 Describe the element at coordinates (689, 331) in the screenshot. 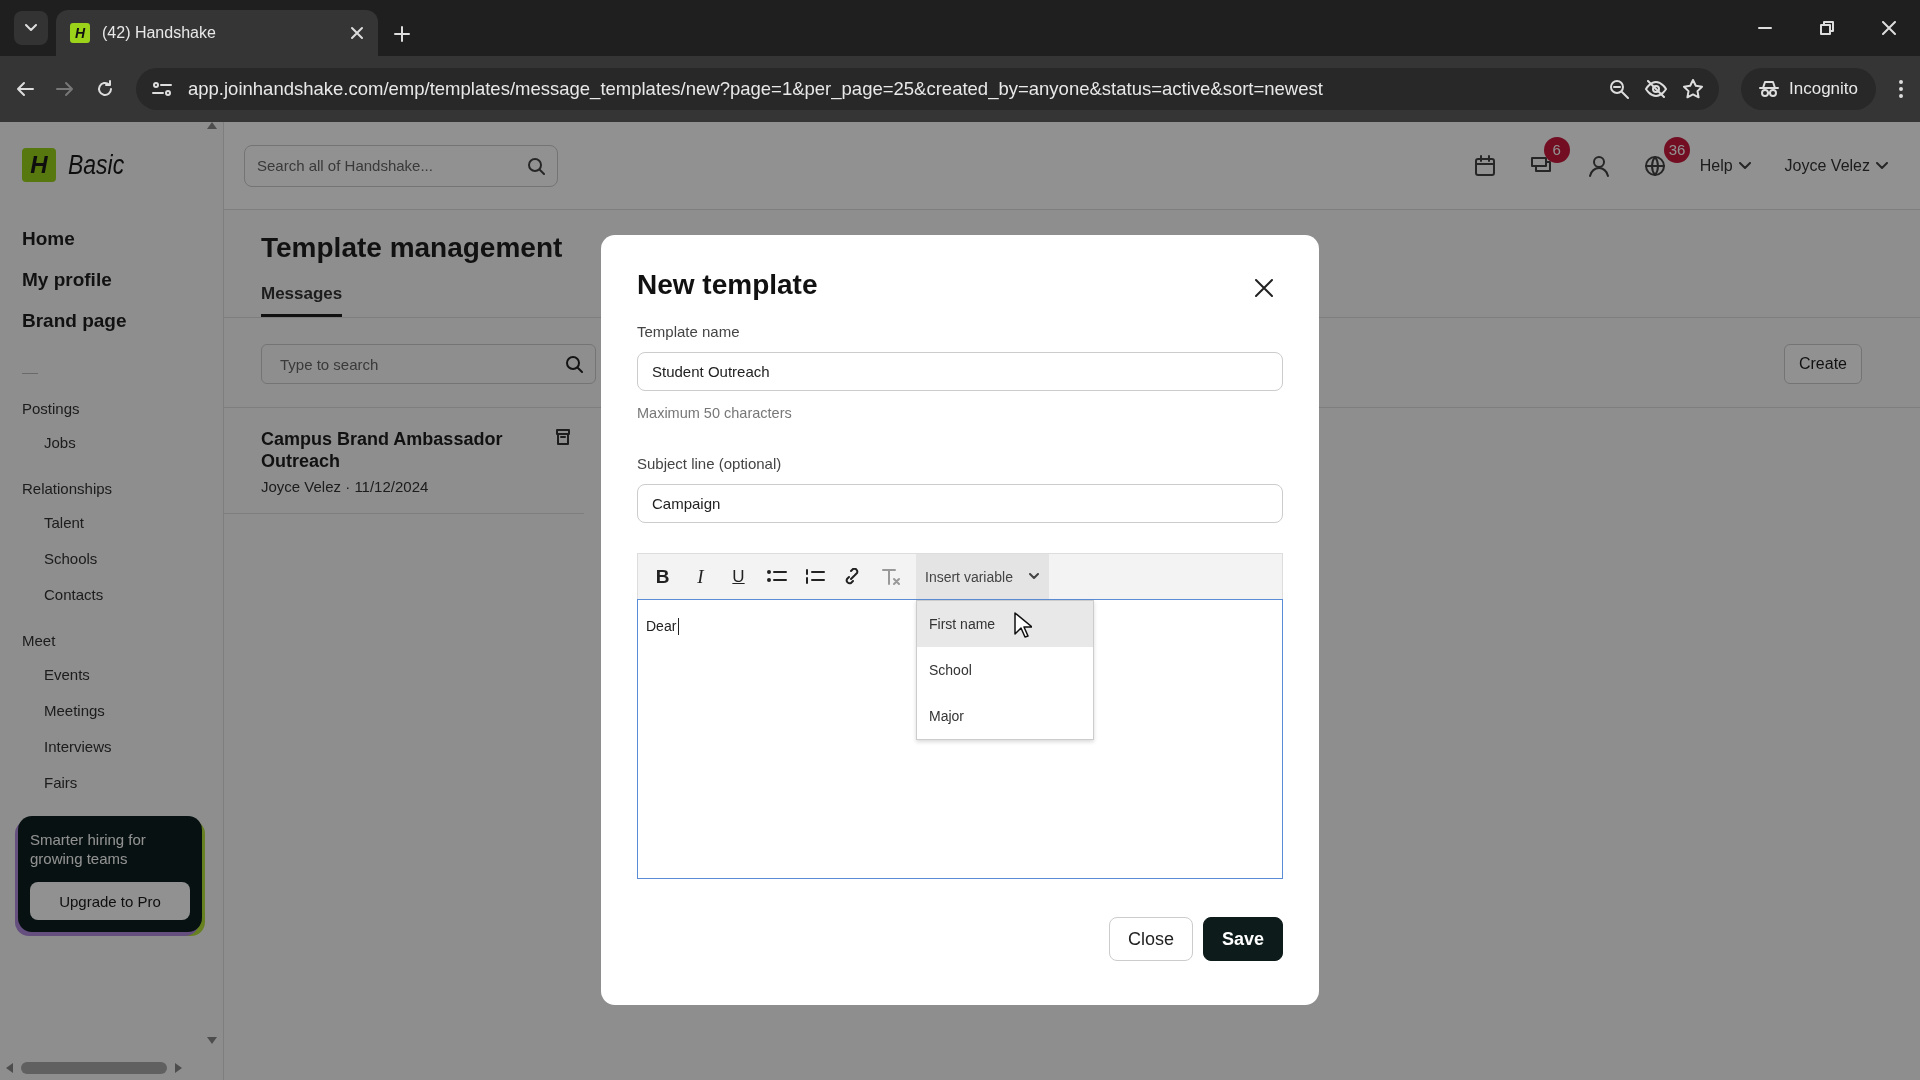

I see `field-label: Template name` at that location.